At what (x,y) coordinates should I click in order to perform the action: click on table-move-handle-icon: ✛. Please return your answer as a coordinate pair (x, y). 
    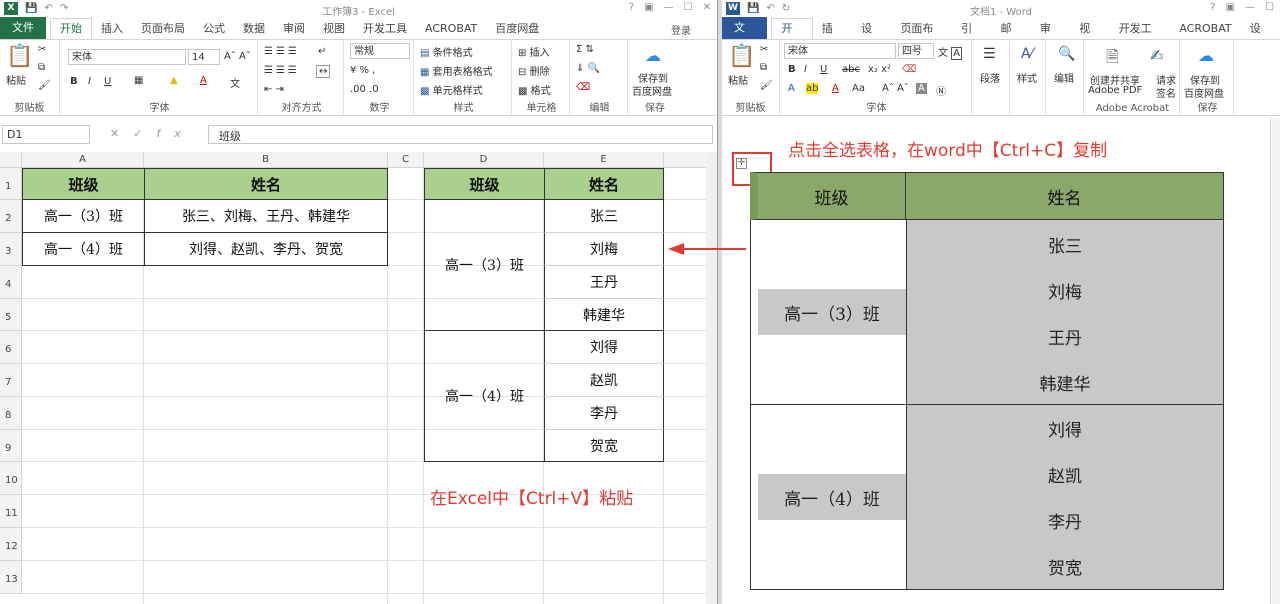
    Looking at the image, I should click on (741, 163).